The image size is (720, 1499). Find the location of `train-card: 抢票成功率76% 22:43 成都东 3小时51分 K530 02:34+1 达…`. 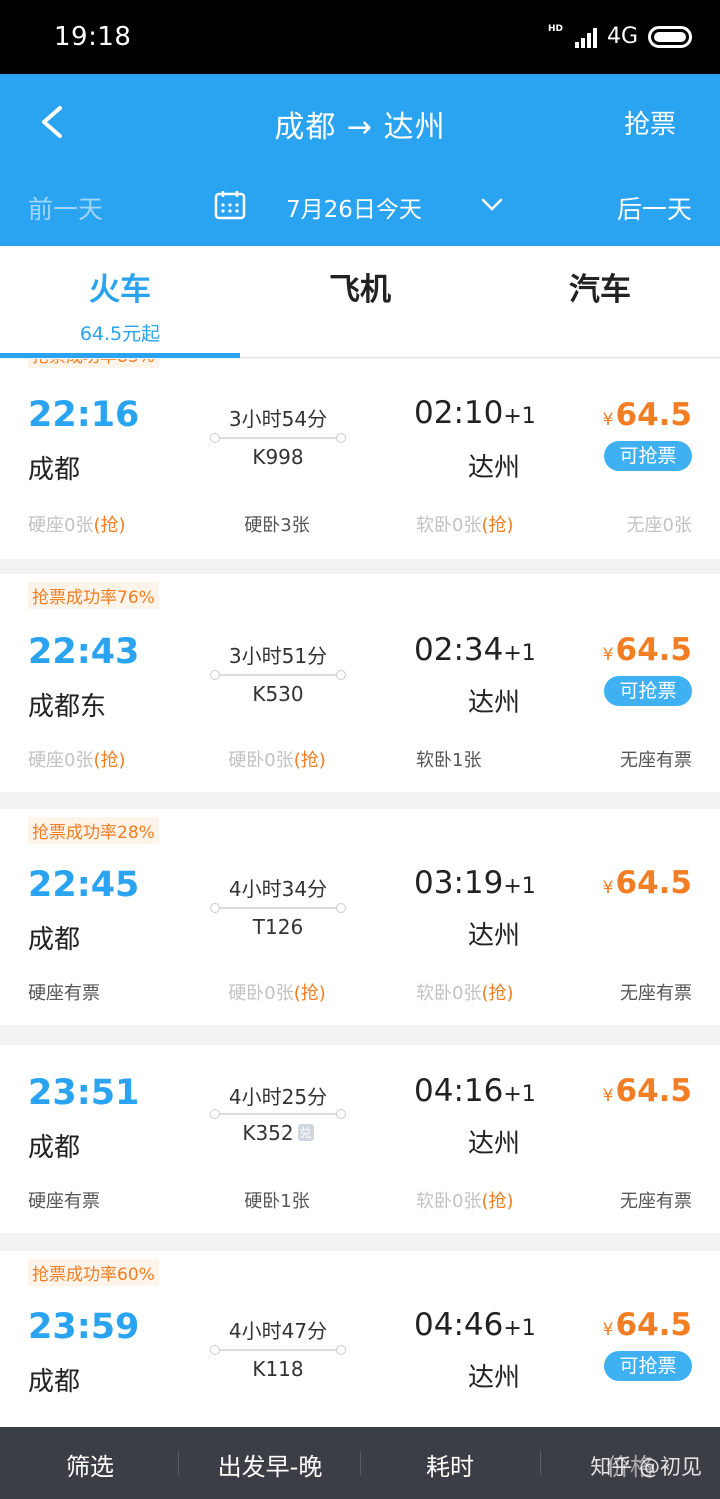

train-card: 抢票成功率76% 22:43 成都东 3小时51分 K530 02:34+1 达… is located at coordinates (360, 683).